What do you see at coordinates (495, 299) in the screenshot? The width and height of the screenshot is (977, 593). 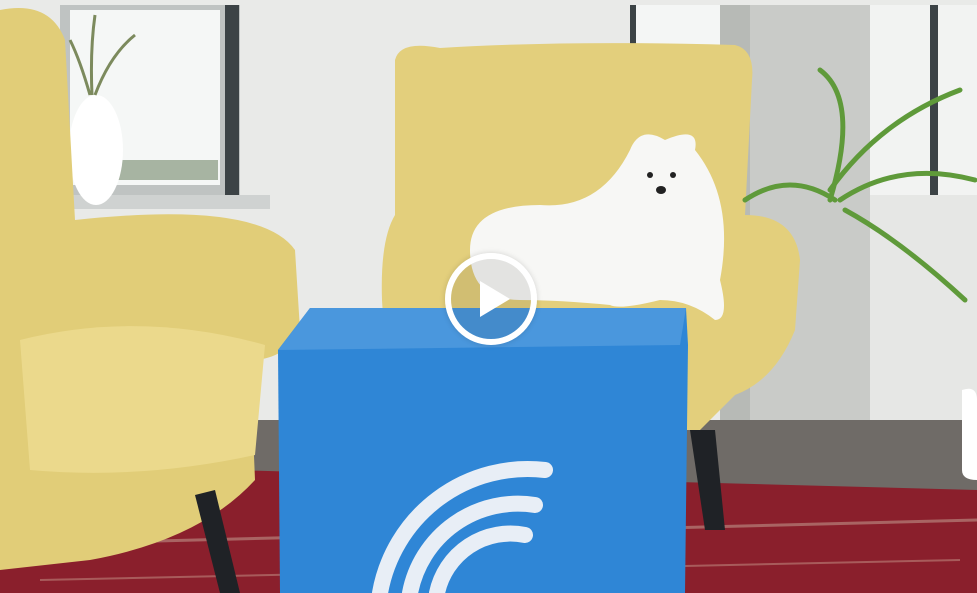 I see `play-icon` at bounding box center [495, 299].